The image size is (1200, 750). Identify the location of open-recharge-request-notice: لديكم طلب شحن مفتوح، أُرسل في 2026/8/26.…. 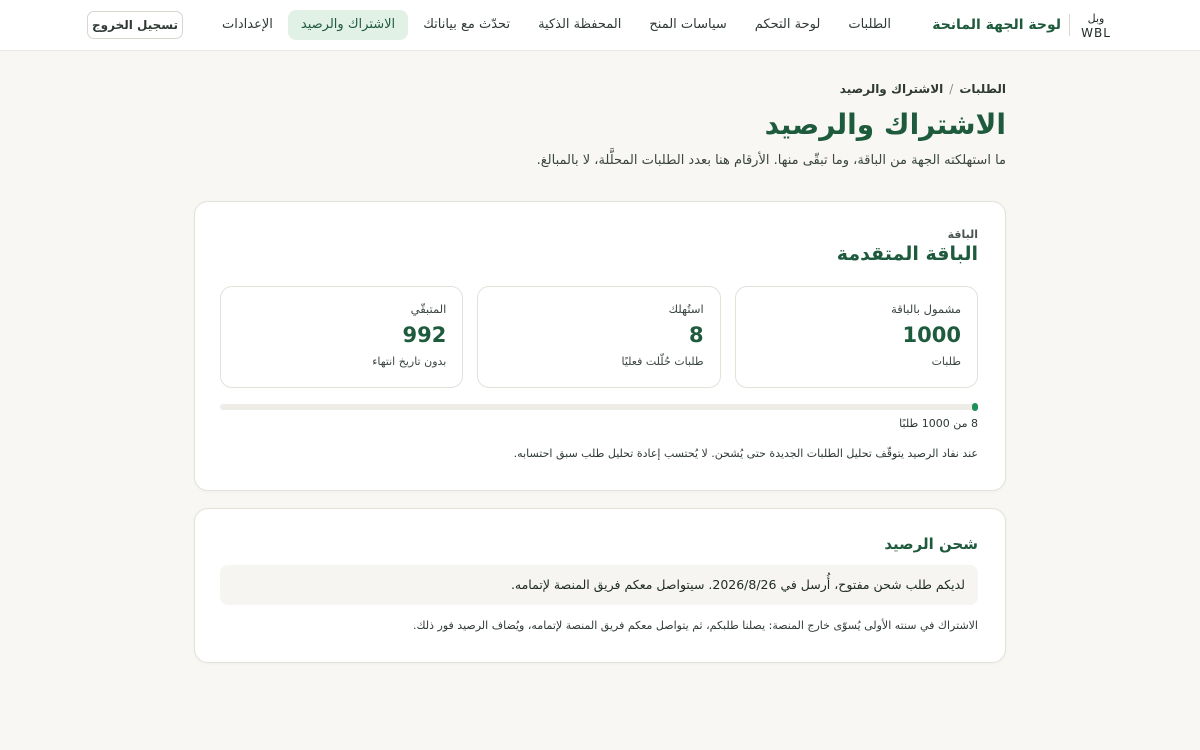
(599, 585).